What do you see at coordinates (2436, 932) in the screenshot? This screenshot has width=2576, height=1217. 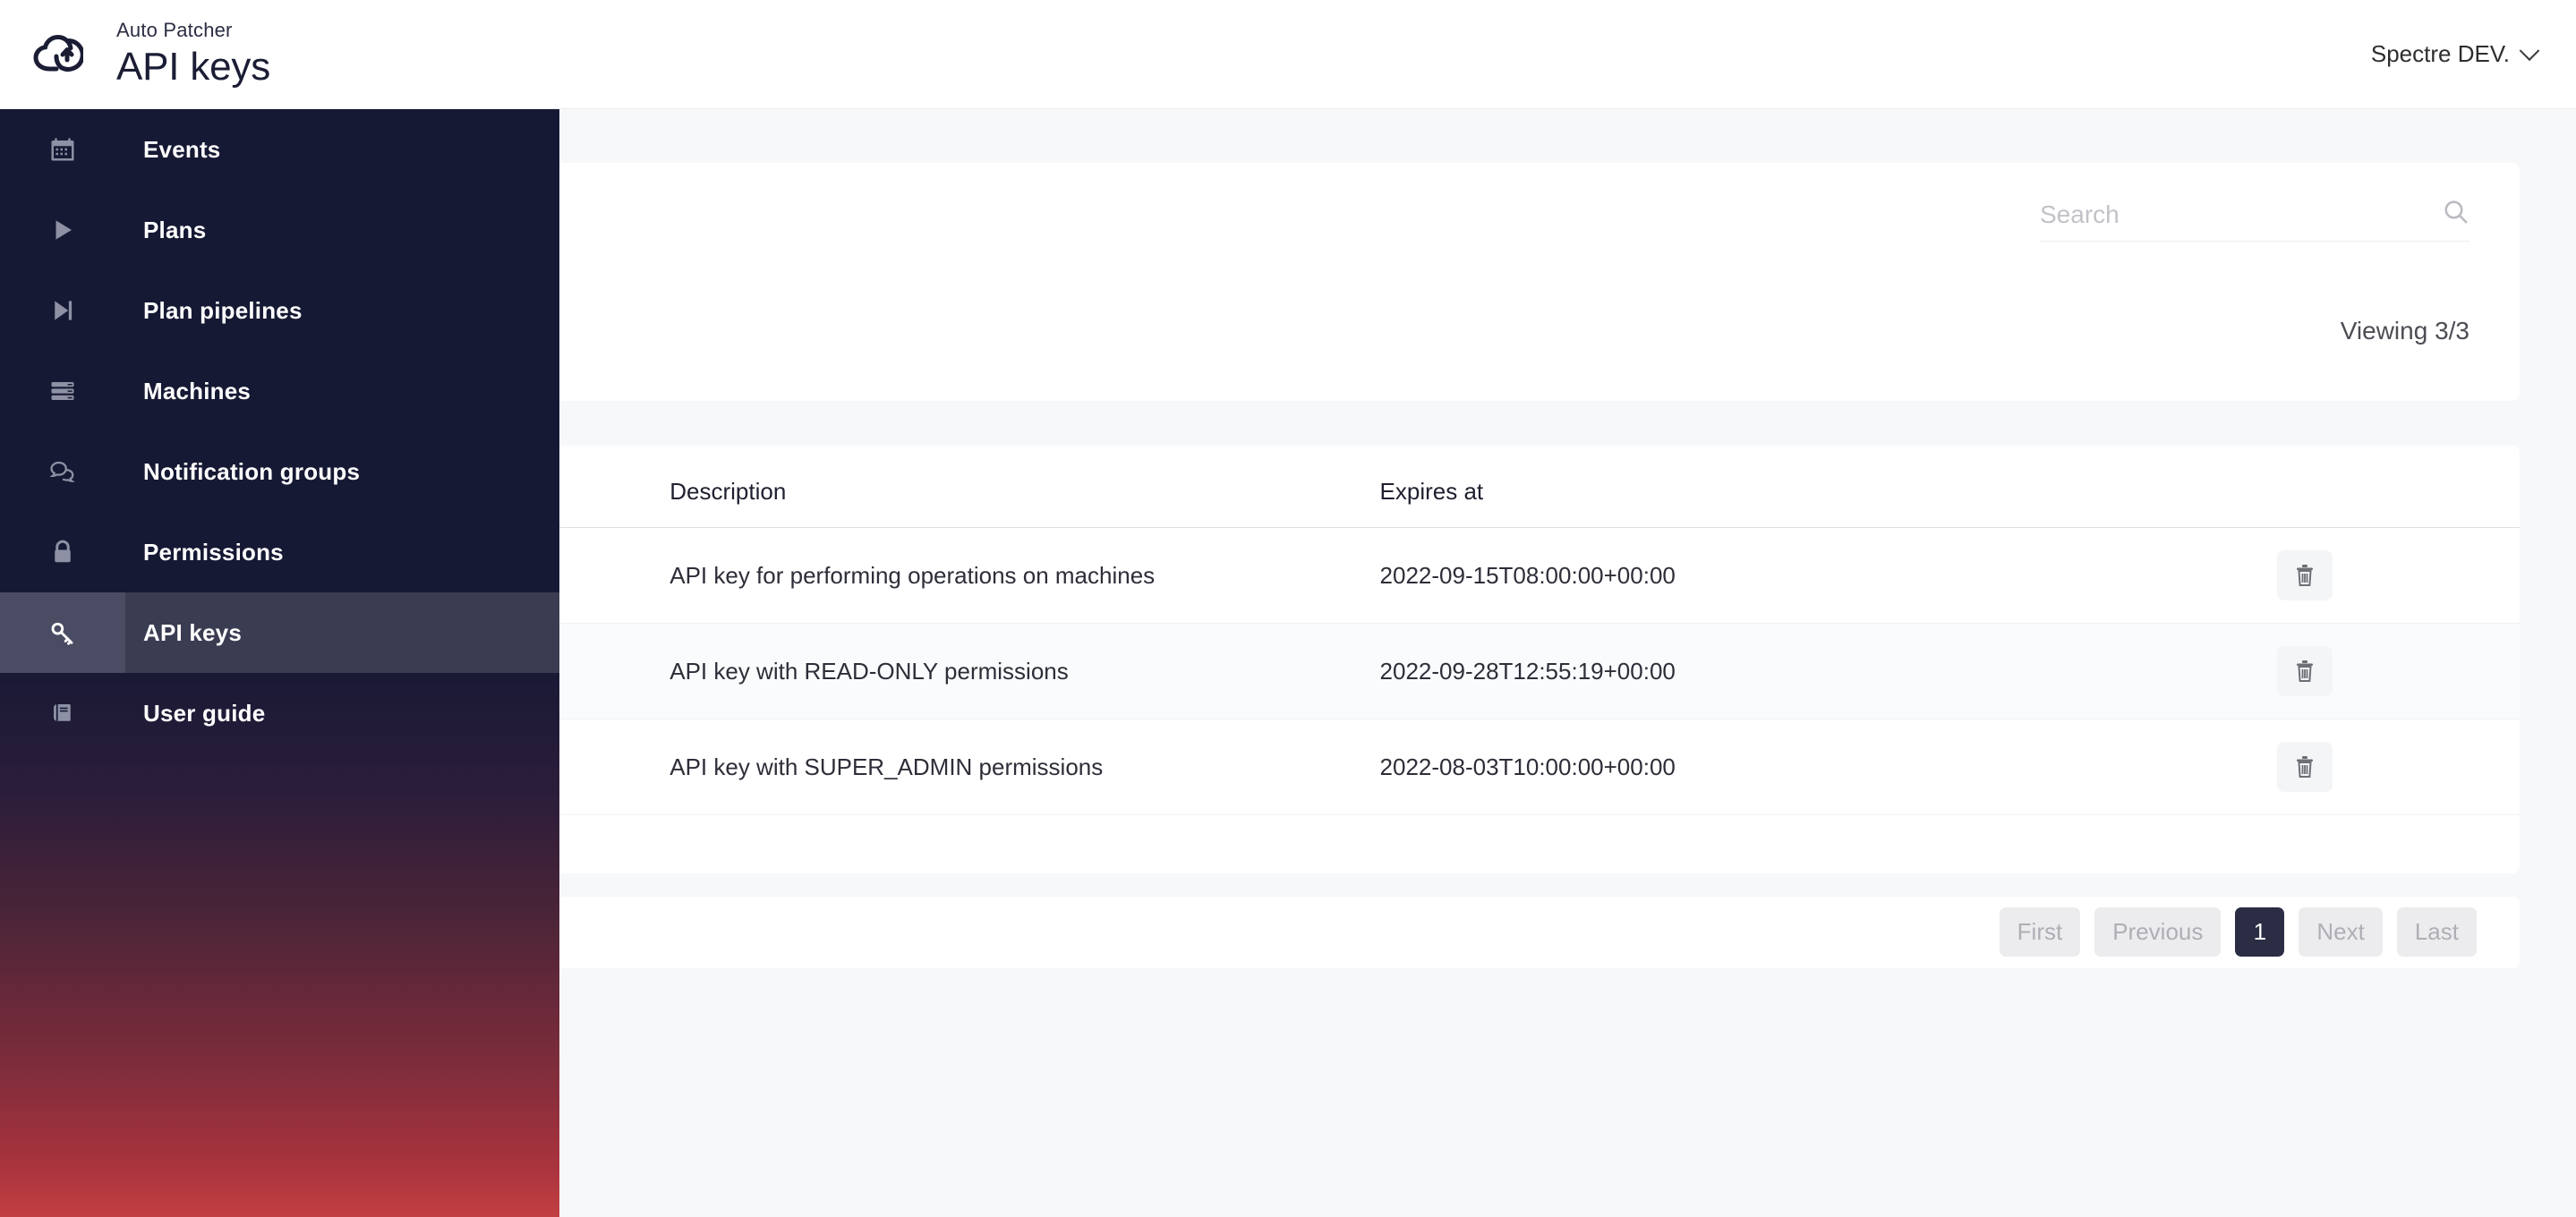 I see `pagination-last-button: Last` at bounding box center [2436, 932].